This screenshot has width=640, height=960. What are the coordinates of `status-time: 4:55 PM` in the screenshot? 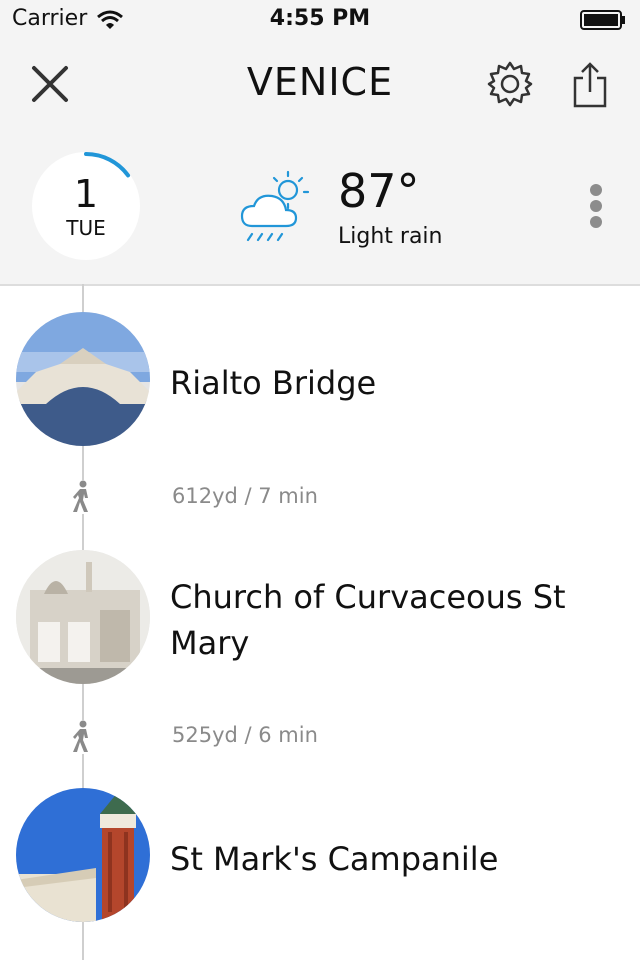 It's located at (320, 18).